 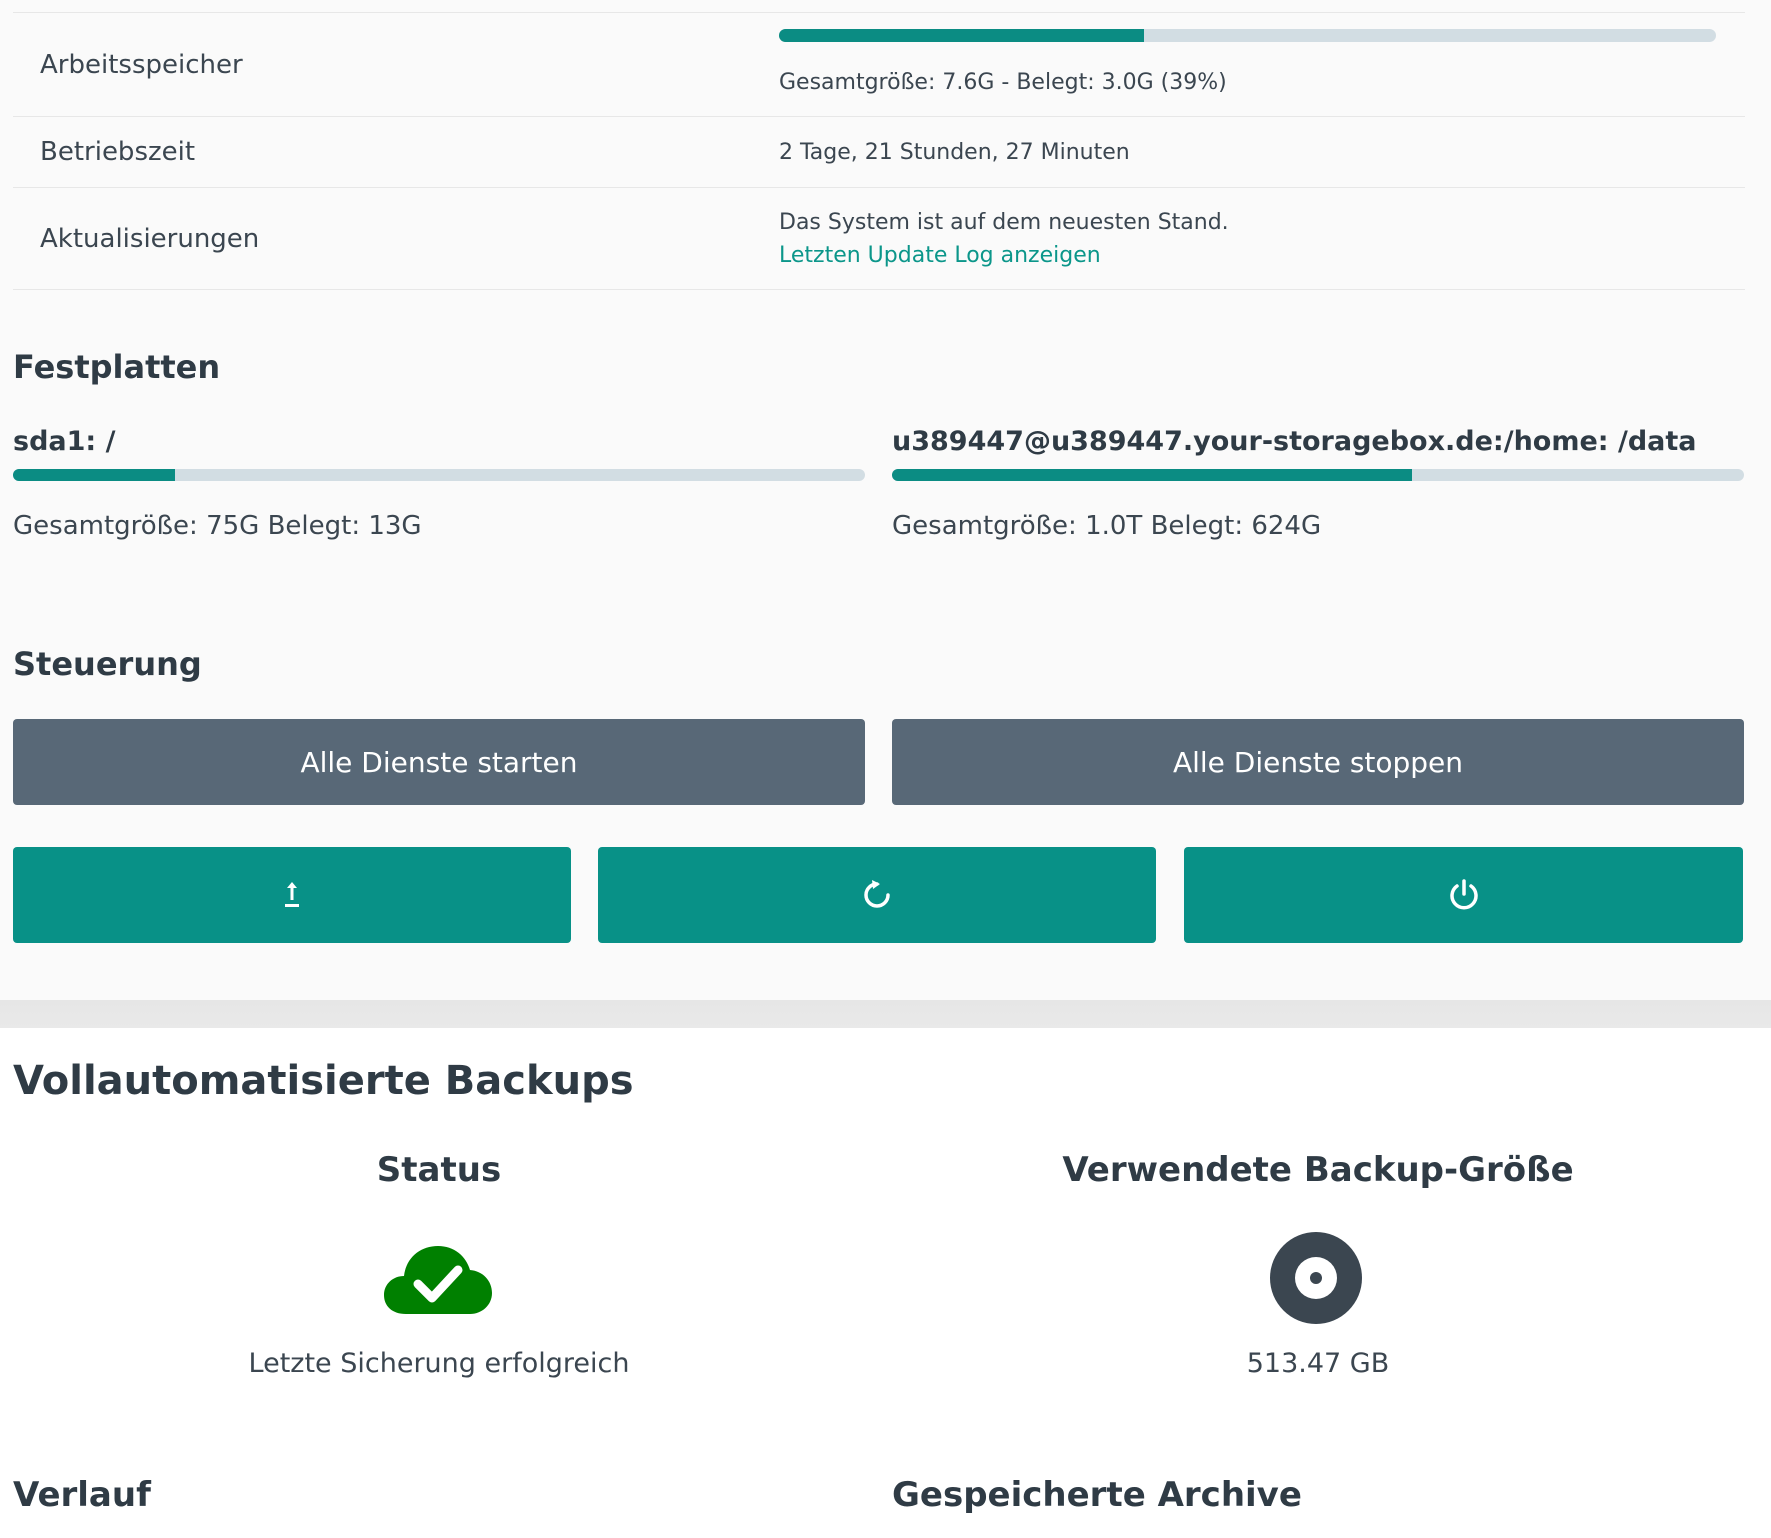 I want to click on power-icon, so click(x=1463, y=894).